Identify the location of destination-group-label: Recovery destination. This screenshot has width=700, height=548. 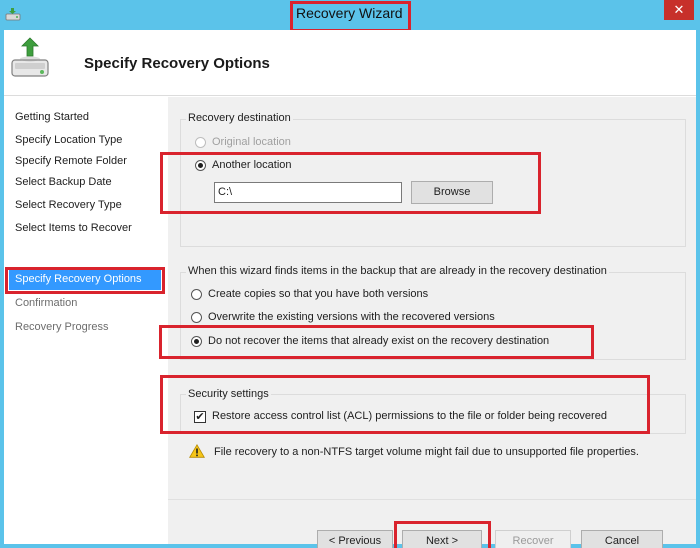
(239, 118).